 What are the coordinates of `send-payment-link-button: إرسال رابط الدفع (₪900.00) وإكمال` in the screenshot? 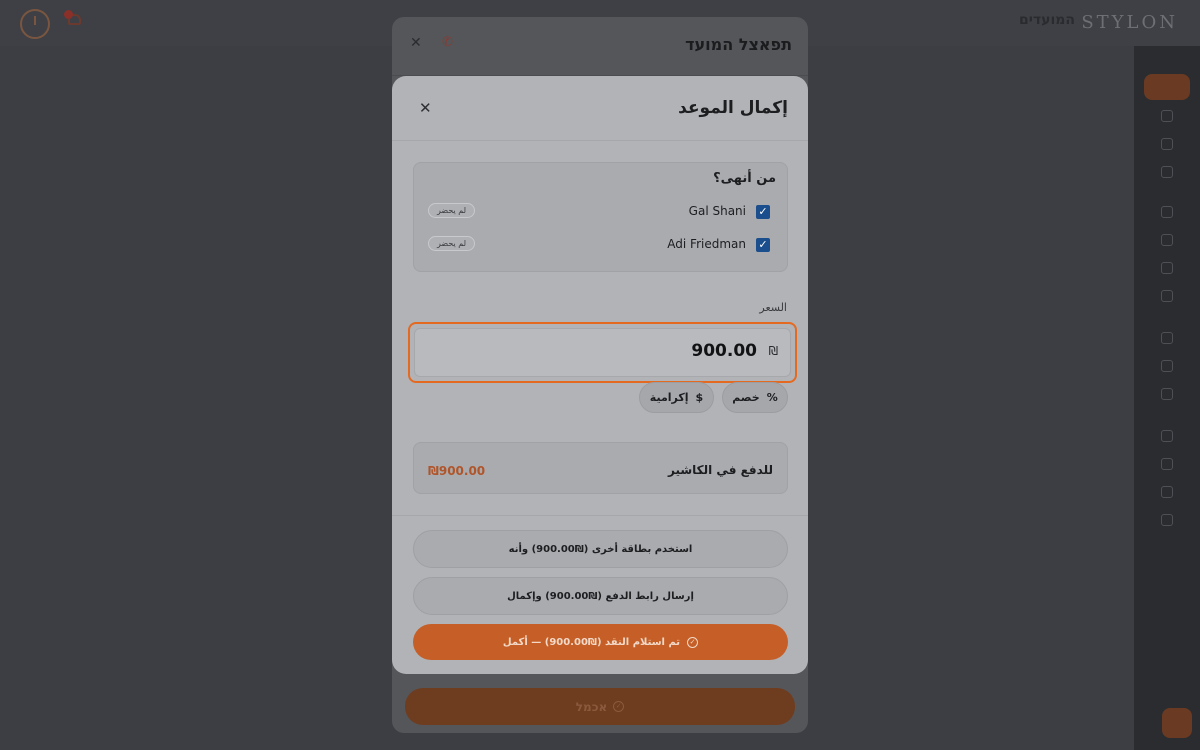 It's located at (600, 596).